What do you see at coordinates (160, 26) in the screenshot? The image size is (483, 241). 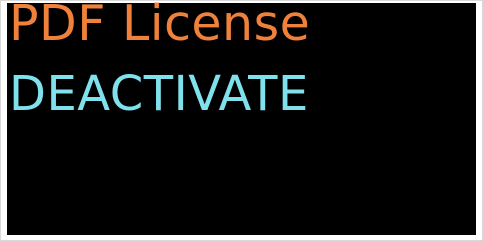 I see `screen-title: PDF License` at bounding box center [160, 26].